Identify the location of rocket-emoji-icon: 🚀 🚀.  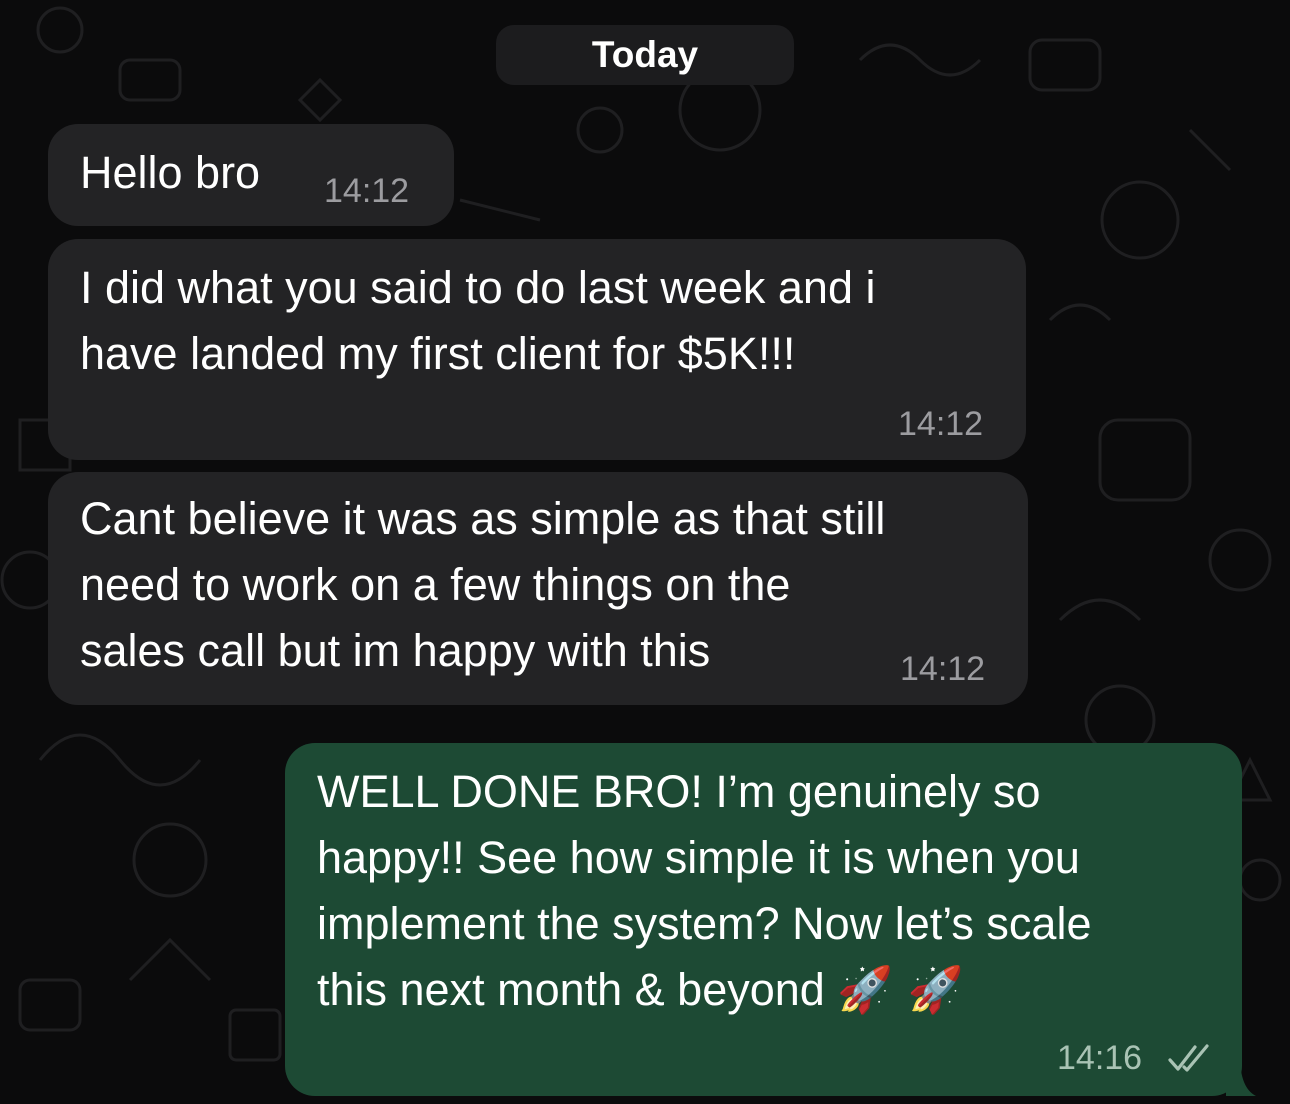
(900, 989).